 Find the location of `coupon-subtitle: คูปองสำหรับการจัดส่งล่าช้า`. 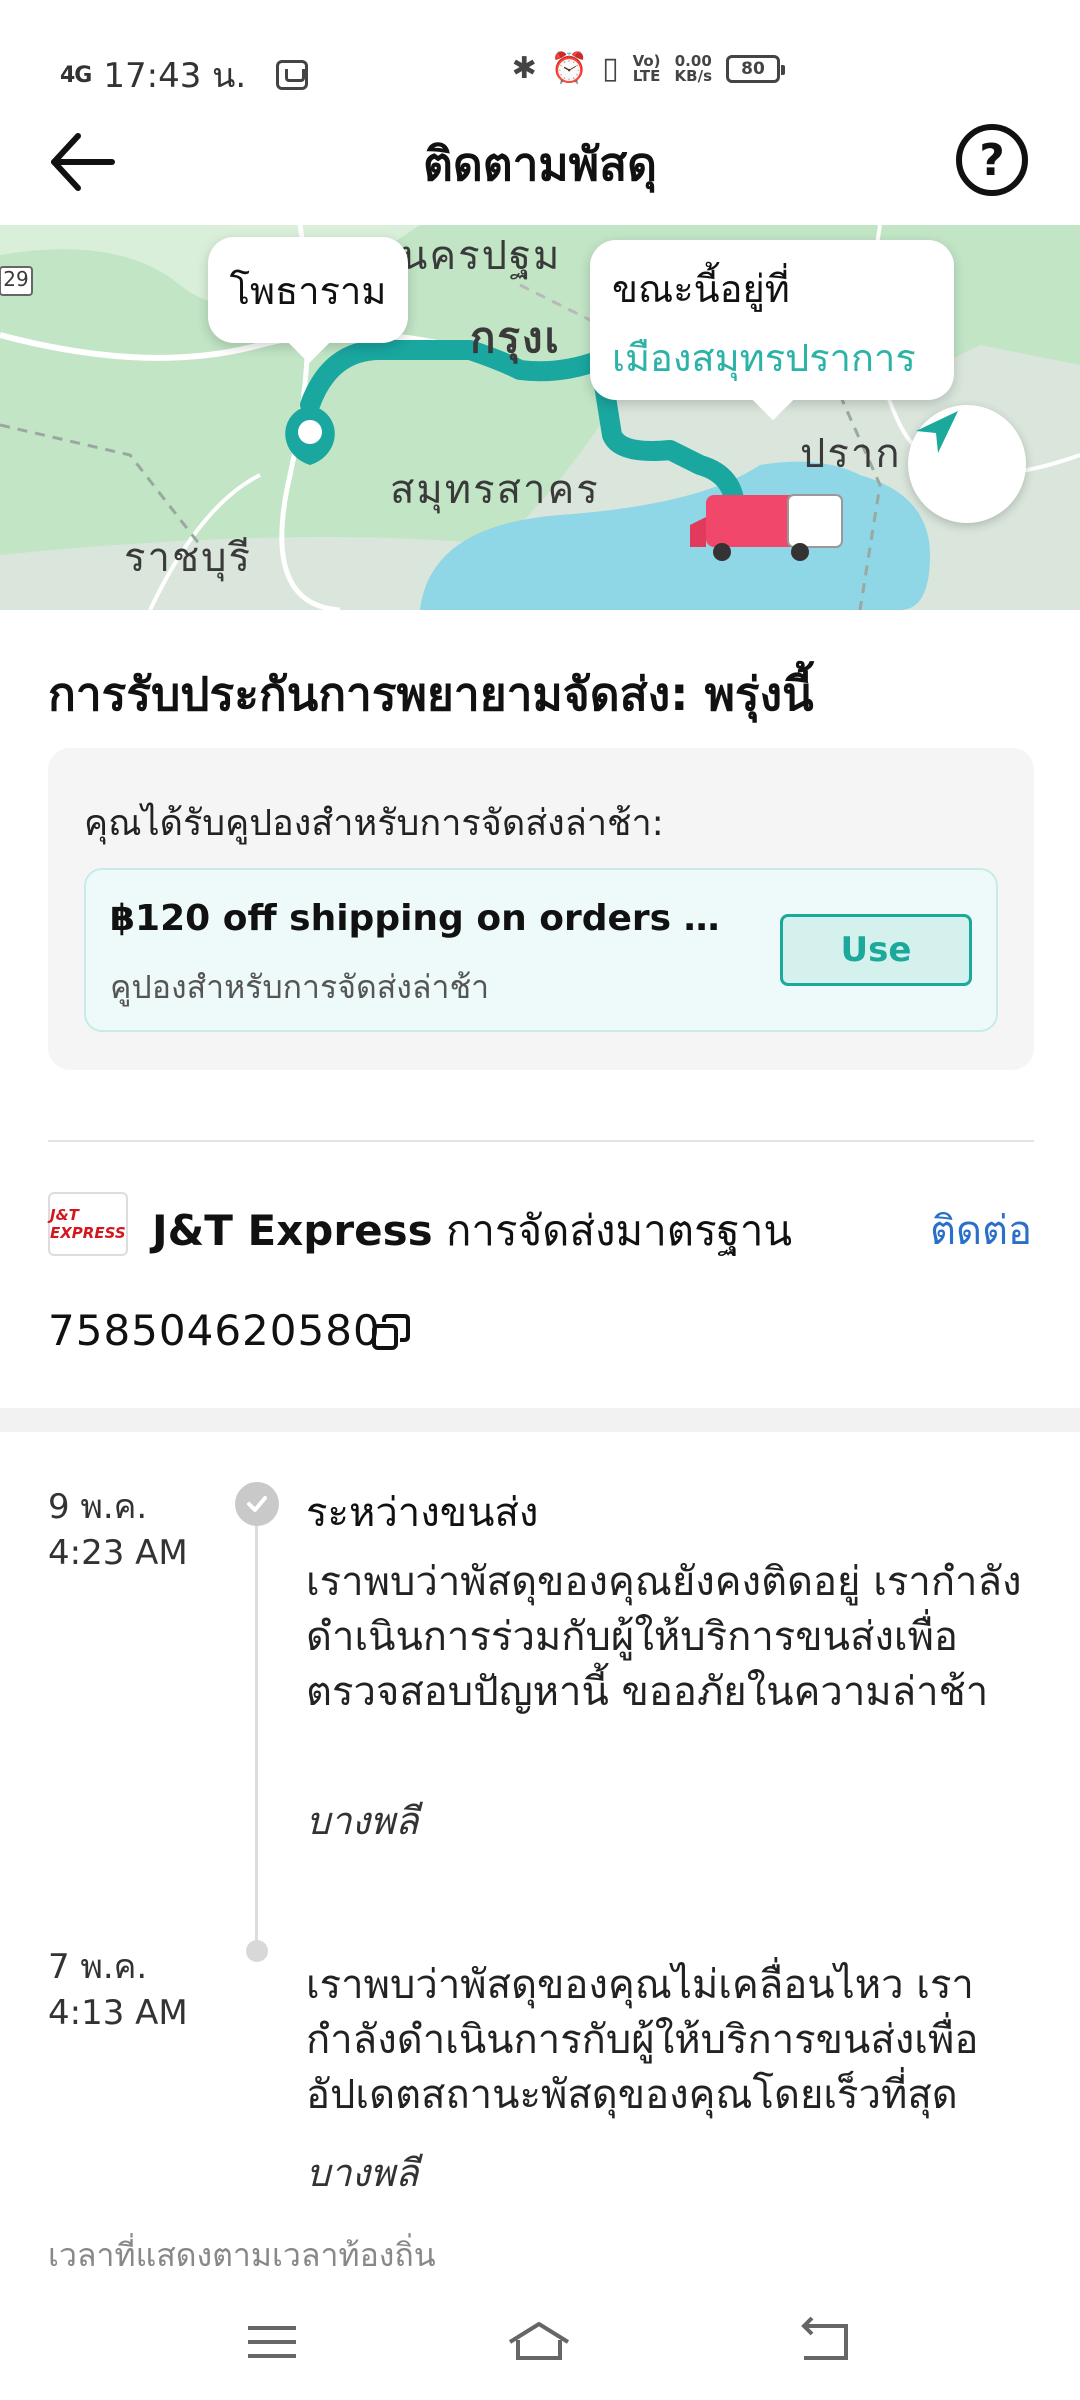

coupon-subtitle: คูปองสำหรับการจัดส่งล่าช้า is located at coordinates (300, 987).